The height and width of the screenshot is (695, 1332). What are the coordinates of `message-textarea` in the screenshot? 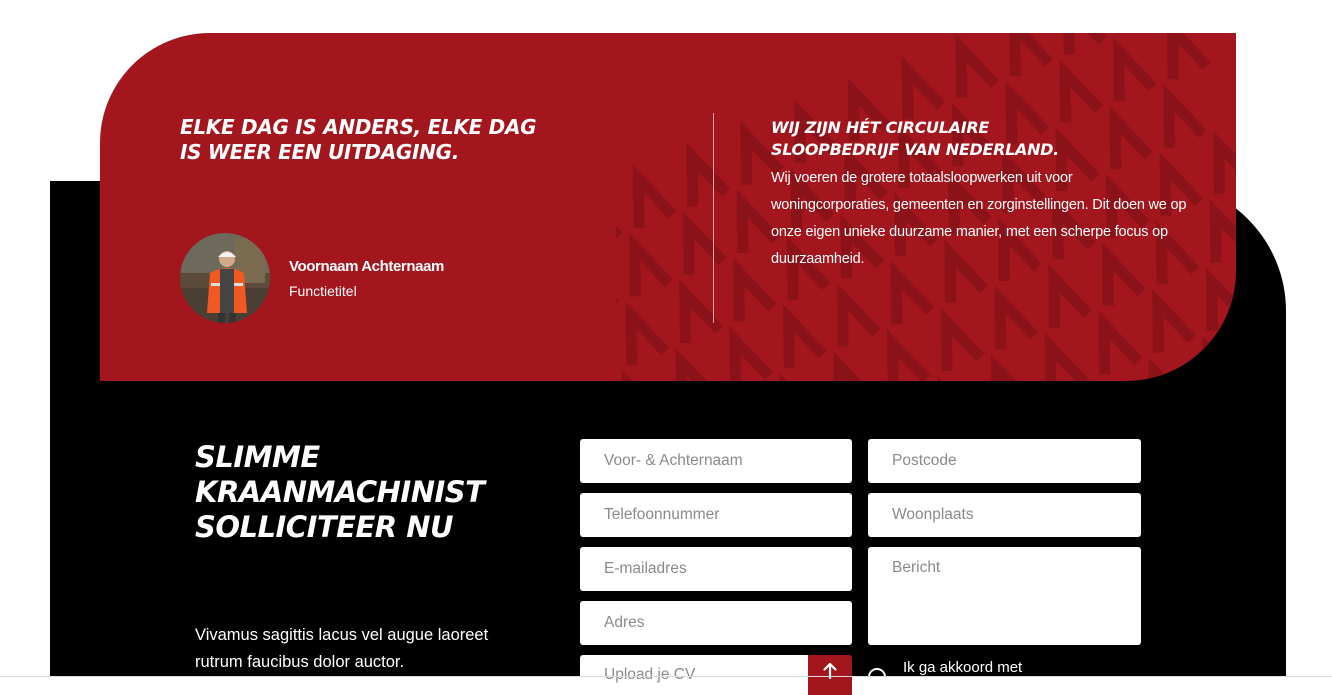 It's located at (1004, 596).